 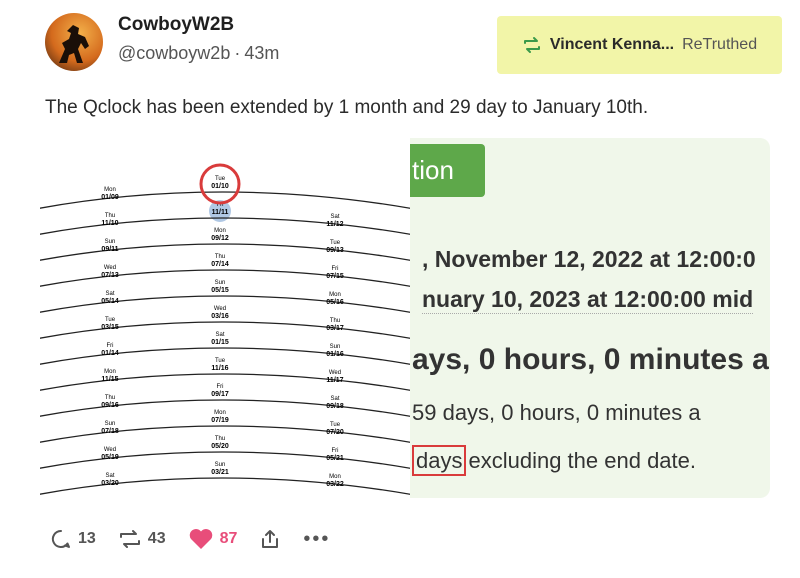 What do you see at coordinates (110, 197) in the screenshot?
I see `svg-text: 01/09` at bounding box center [110, 197].